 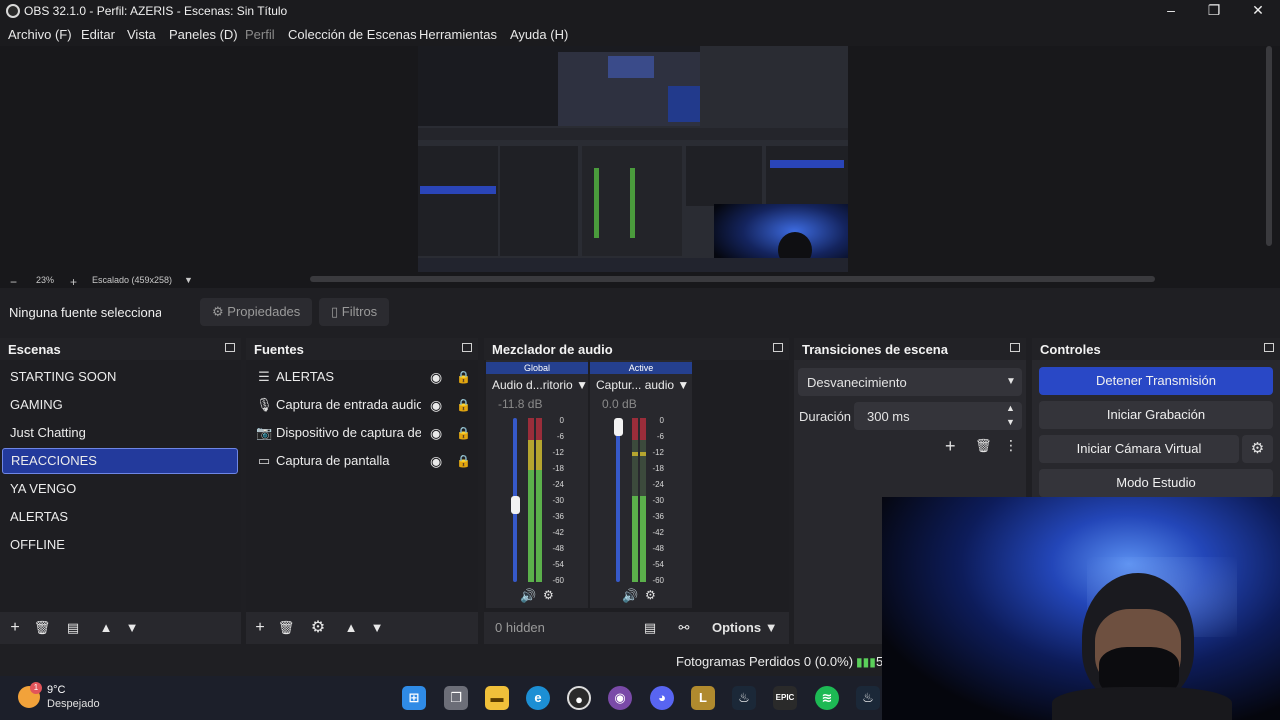 I want to click on file-explorer-icon: ▬, so click(x=497, y=698).